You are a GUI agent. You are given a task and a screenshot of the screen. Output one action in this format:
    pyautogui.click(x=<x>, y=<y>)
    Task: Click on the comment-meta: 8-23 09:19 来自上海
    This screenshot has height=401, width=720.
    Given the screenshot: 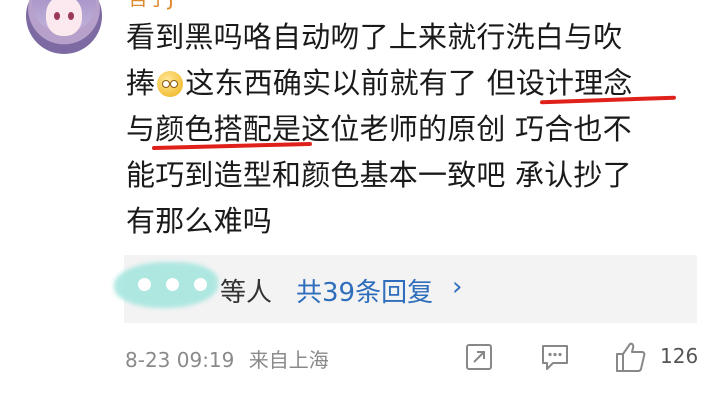 What is the action you would take?
    pyautogui.click(x=227, y=358)
    